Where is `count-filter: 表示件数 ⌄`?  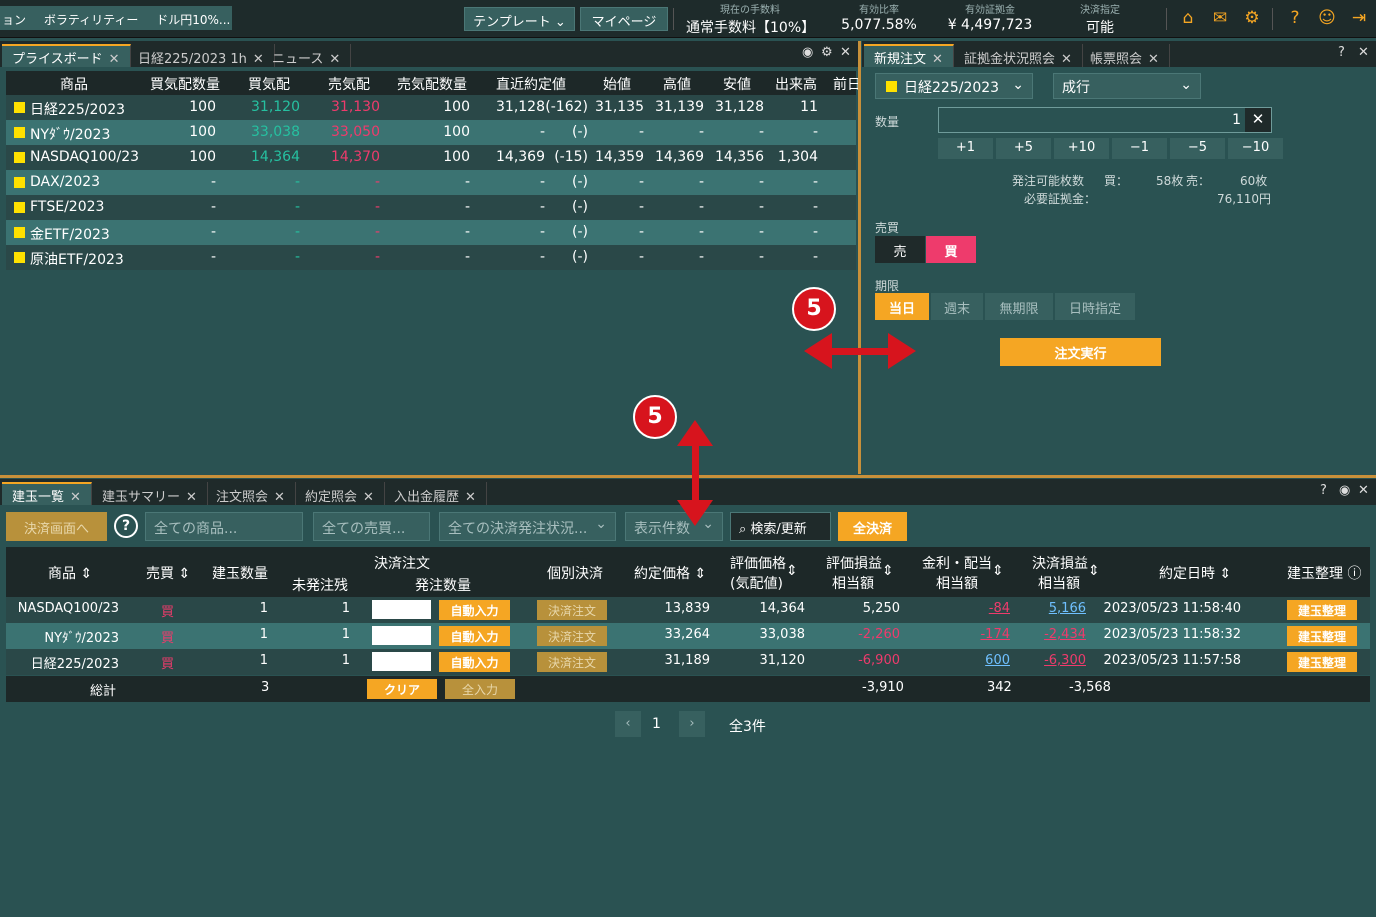 count-filter: 表示件数 ⌄ is located at coordinates (674, 526).